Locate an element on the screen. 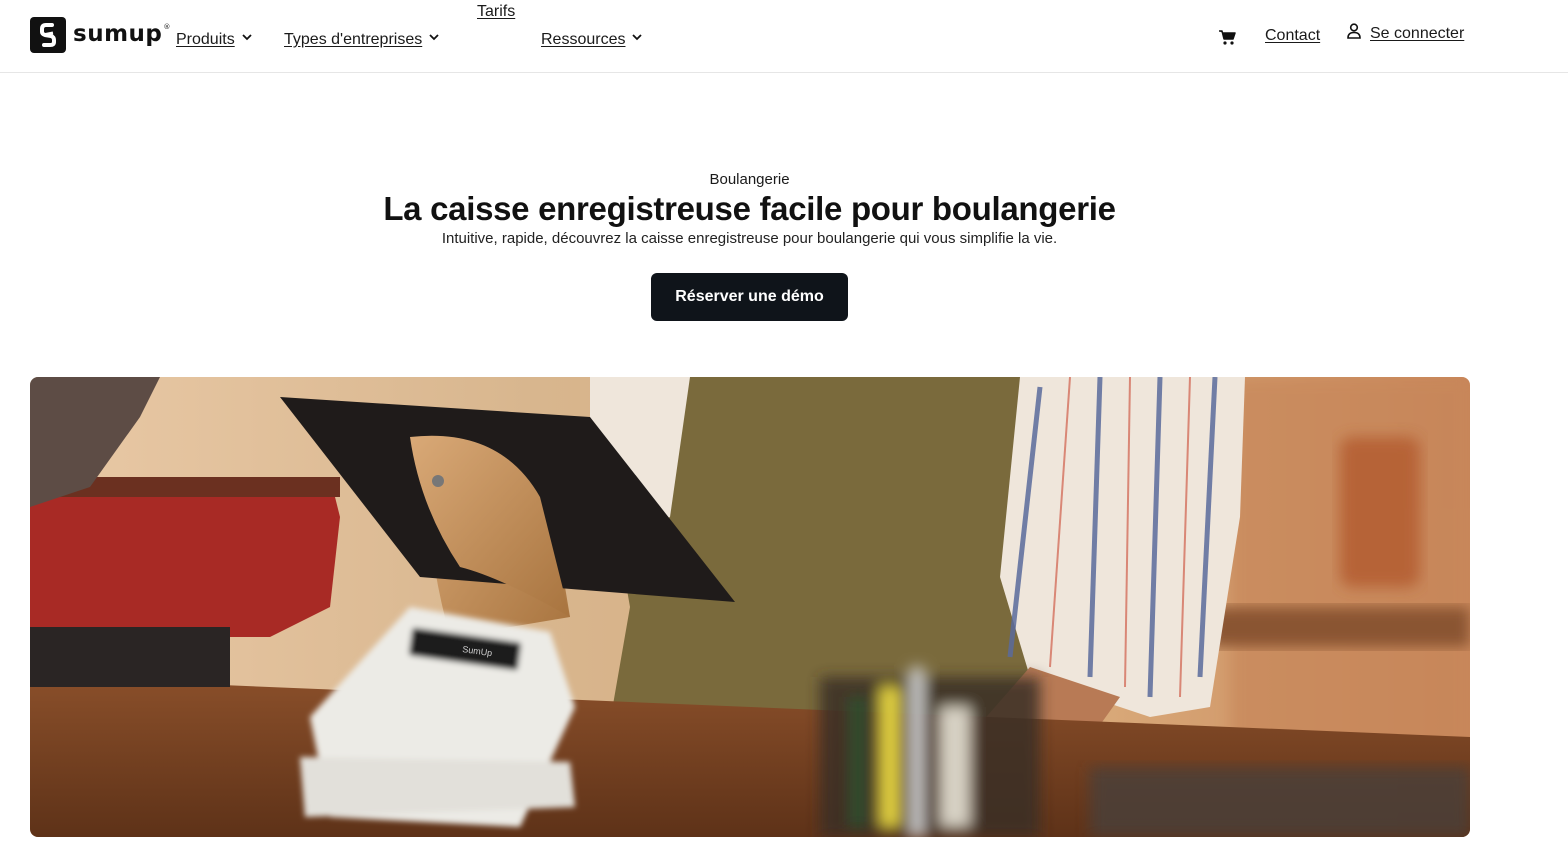 The image size is (1568, 854). nav-types-entreprises: Types d'entreprises is located at coordinates (361, 40).